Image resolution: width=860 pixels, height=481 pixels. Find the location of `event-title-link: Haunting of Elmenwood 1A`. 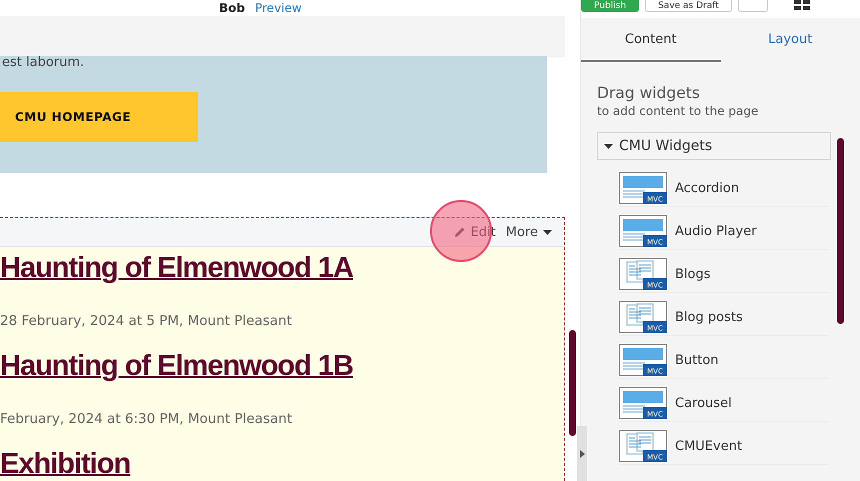

event-title-link: Haunting of Elmenwood 1A is located at coordinates (282, 268).